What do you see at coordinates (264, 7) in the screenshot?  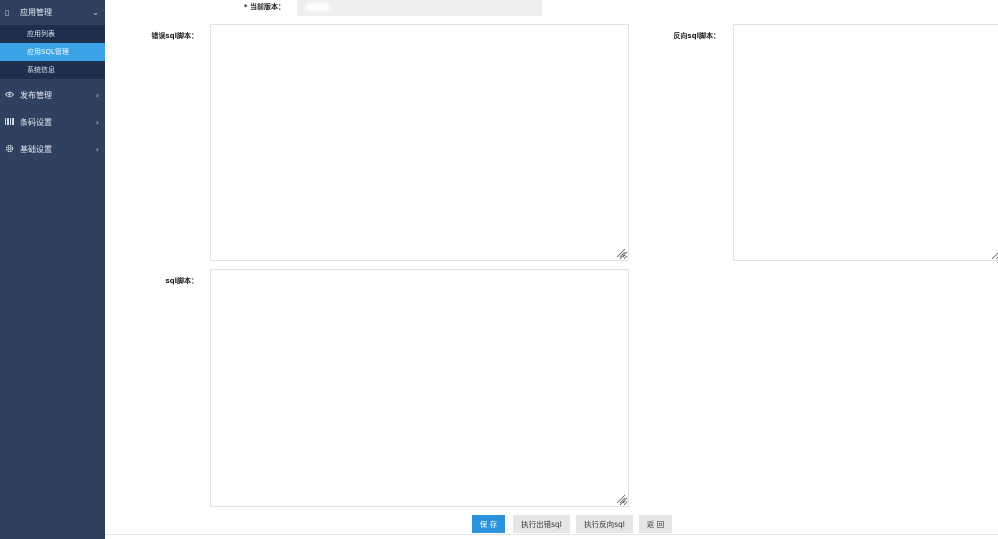 I see `version-label: * 当前版本：` at bounding box center [264, 7].